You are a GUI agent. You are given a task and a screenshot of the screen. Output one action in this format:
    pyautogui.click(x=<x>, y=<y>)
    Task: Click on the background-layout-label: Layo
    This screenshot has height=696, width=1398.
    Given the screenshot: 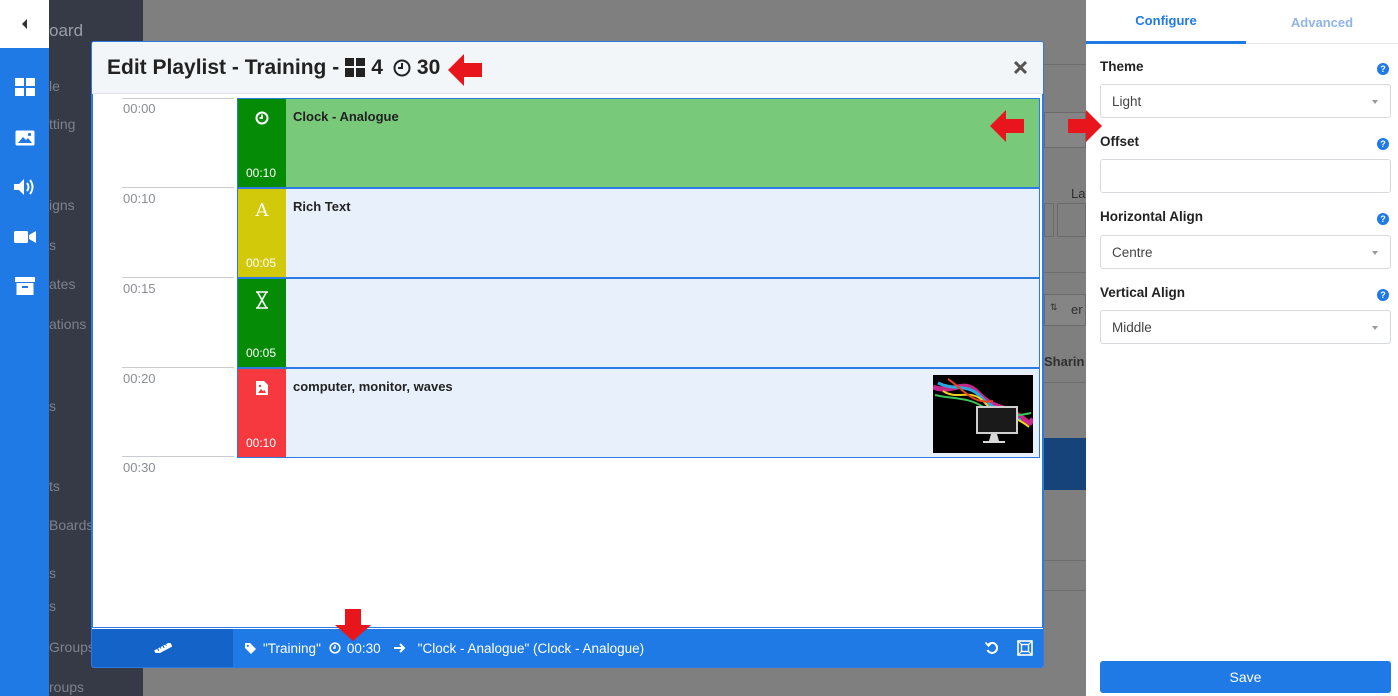 What is the action you would take?
    pyautogui.click(x=1078, y=193)
    